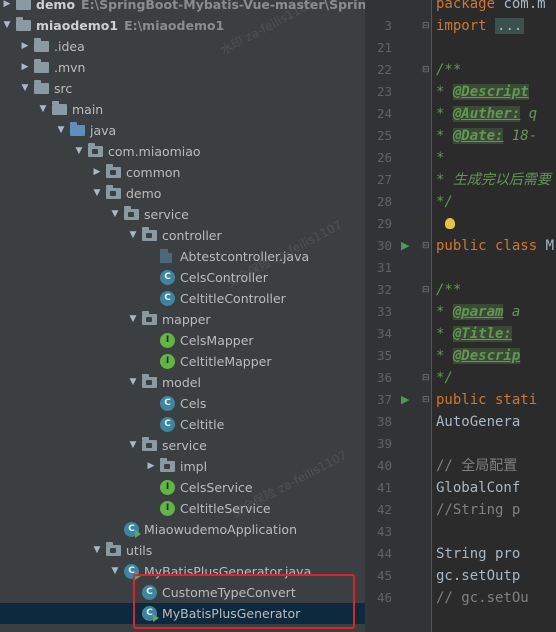 Image resolution: width=556 pixels, height=632 pixels. What do you see at coordinates (182, 487) in the screenshot?
I see `tree-item: I CelsService` at bounding box center [182, 487].